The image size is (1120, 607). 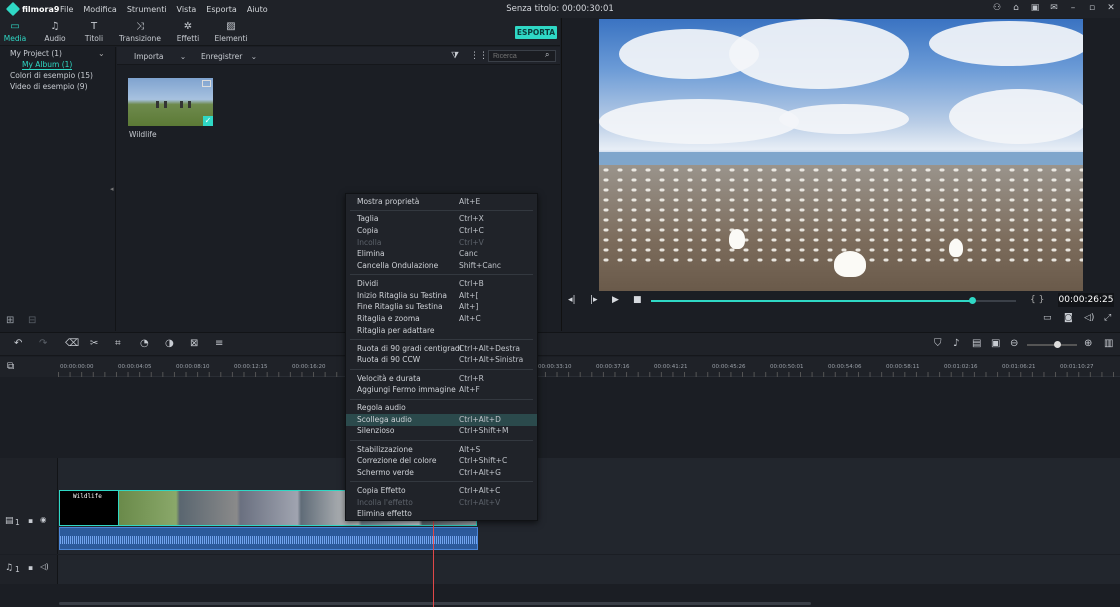 I want to click on tab-audio: ♫ Audio, so click(x=55, y=32).